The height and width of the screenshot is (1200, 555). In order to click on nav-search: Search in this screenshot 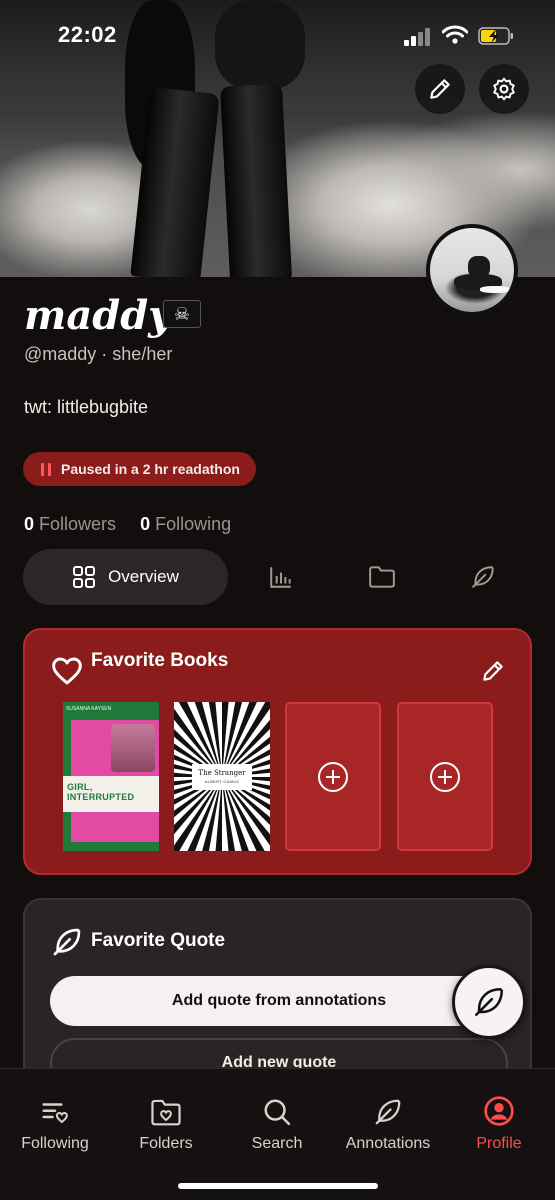, I will do `click(277, 1122)`.